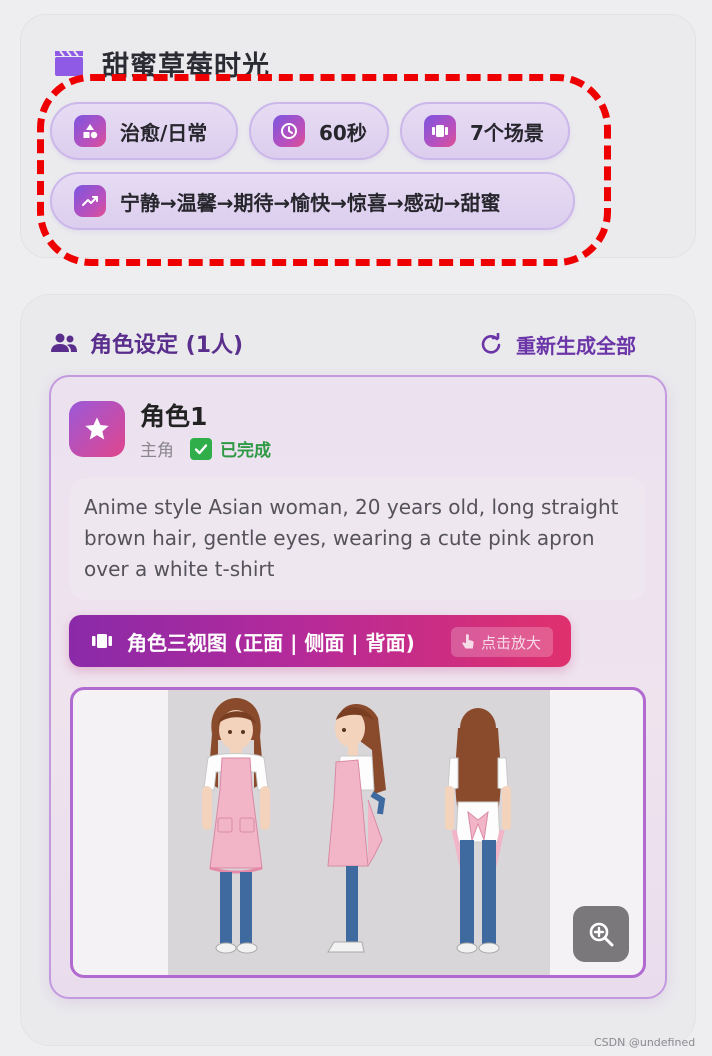 Image resolution: width=712 pixels, height=1056 pixels. Describe the element at coordinates (576, 345) in the screenshot. I see `regenerate-all-label: 重新生成全部` at that location.